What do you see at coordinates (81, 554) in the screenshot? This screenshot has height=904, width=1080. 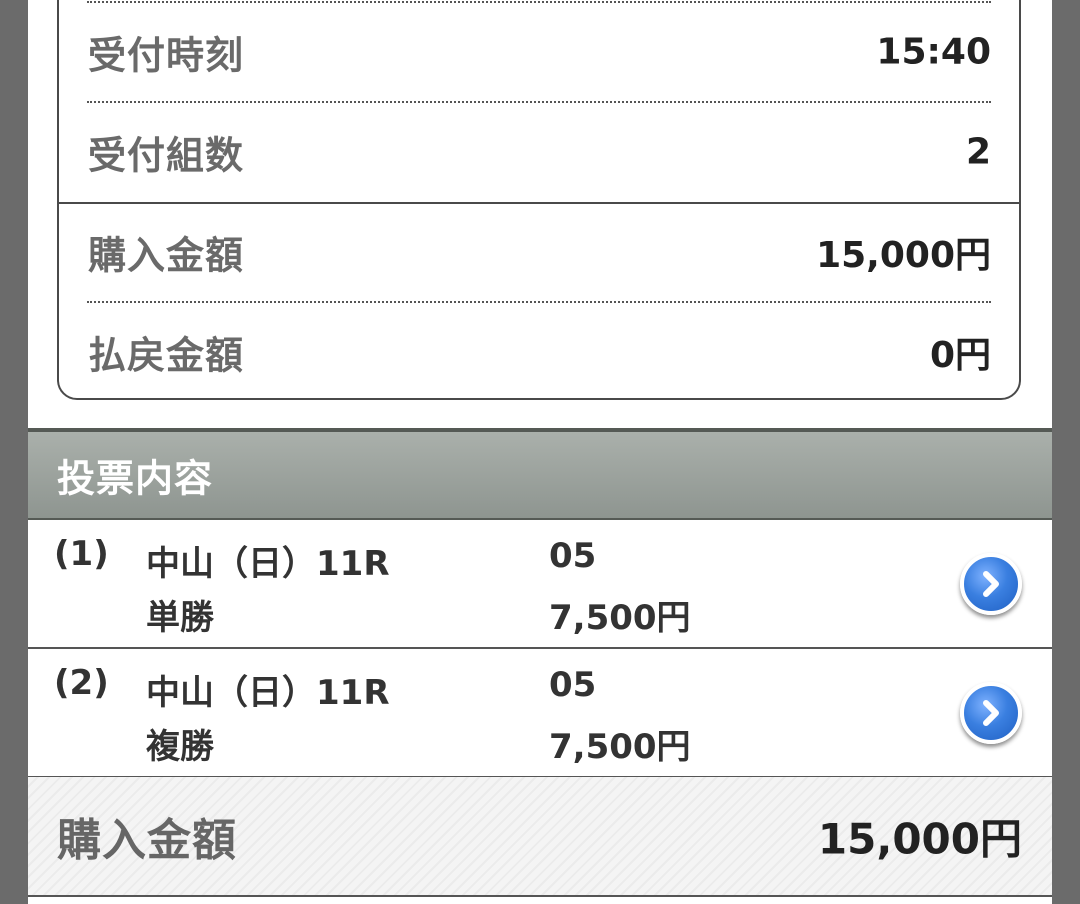 I see `bet-number: (1)` at bounding box center [81, 554].